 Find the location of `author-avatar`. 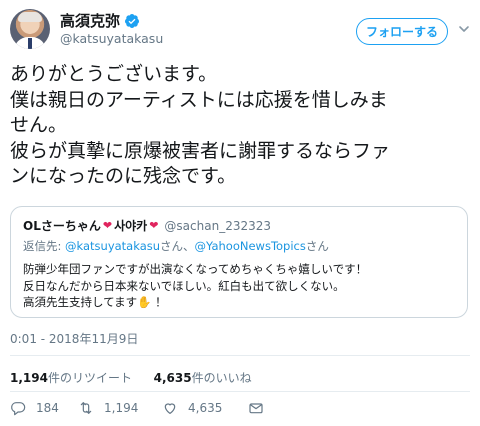

author-avatar is located at coordinates (30, 29).